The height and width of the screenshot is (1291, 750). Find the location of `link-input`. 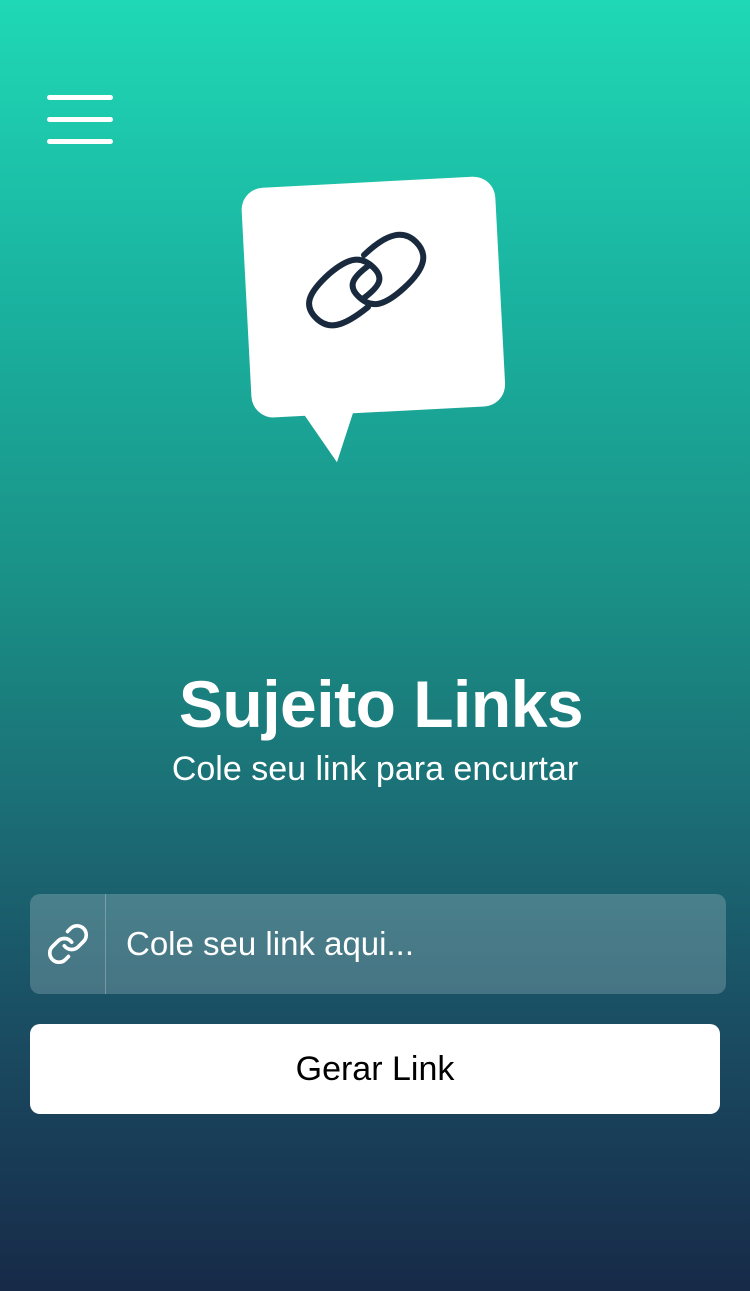

link-input is located at coordinates (416, 944).